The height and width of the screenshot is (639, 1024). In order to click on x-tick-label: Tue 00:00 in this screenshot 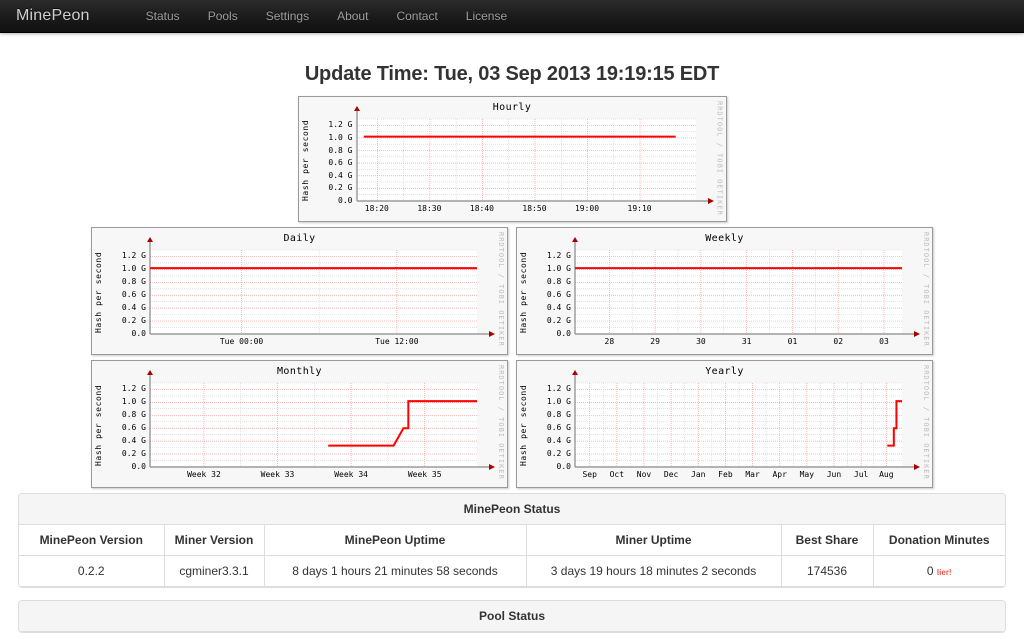, I will do `click(241, 341)`.